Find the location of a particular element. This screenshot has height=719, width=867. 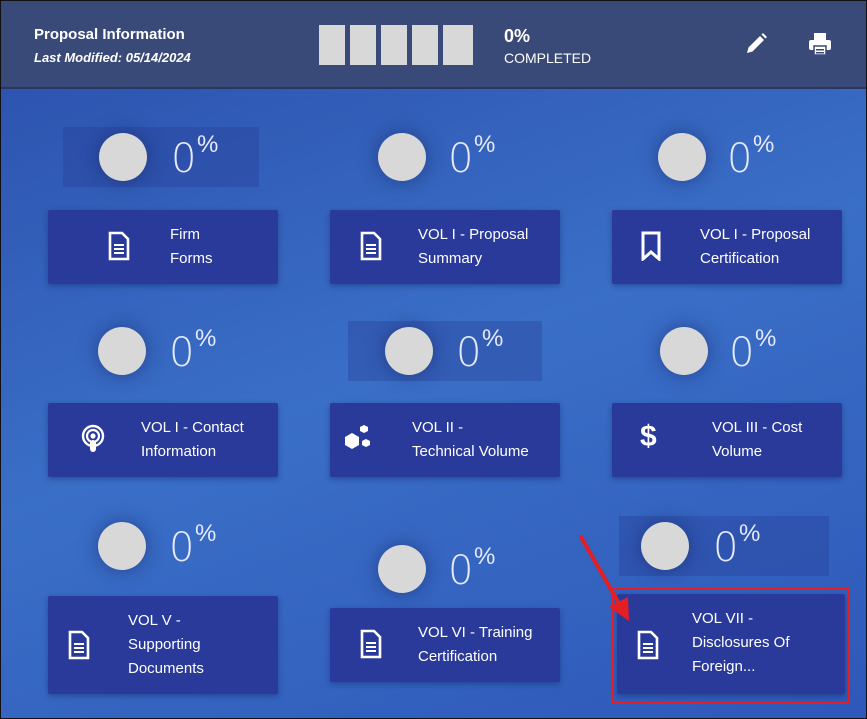

card-vol-i-proposal-summary: VOL I - Proposal Summary is located at coordinates (445, 247).